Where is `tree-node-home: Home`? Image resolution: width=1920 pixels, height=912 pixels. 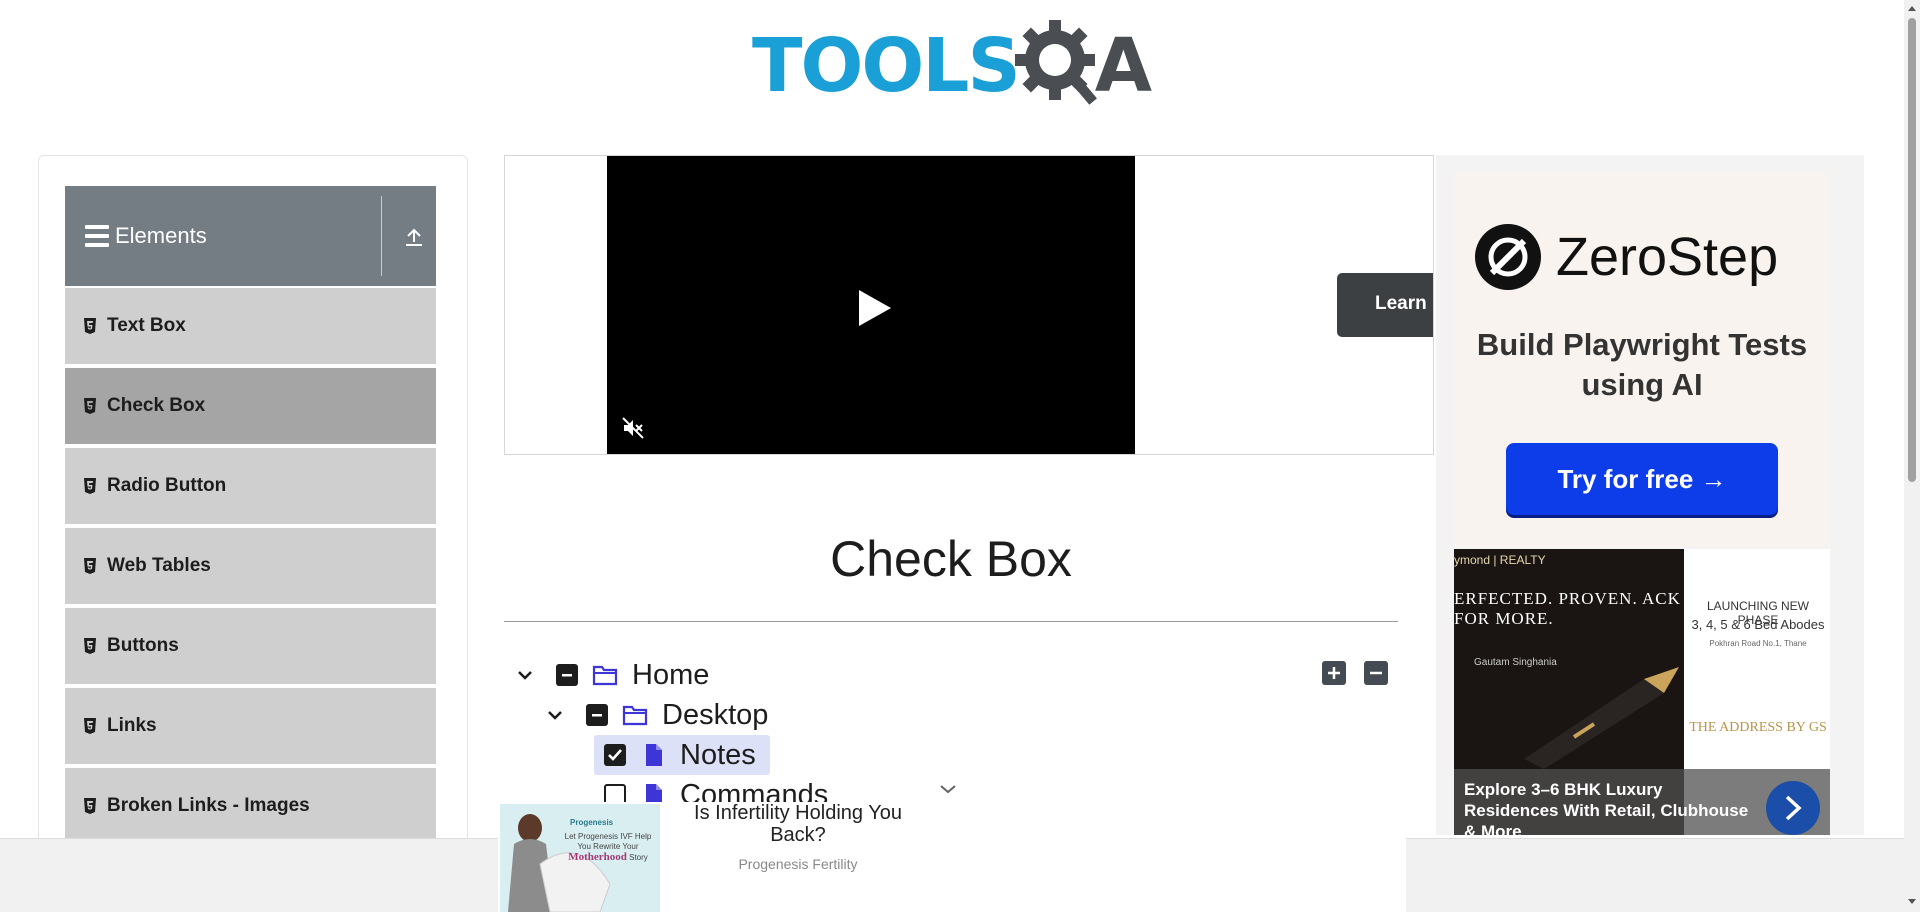
tree-node-home: Home is located at coordinates (612, 675).